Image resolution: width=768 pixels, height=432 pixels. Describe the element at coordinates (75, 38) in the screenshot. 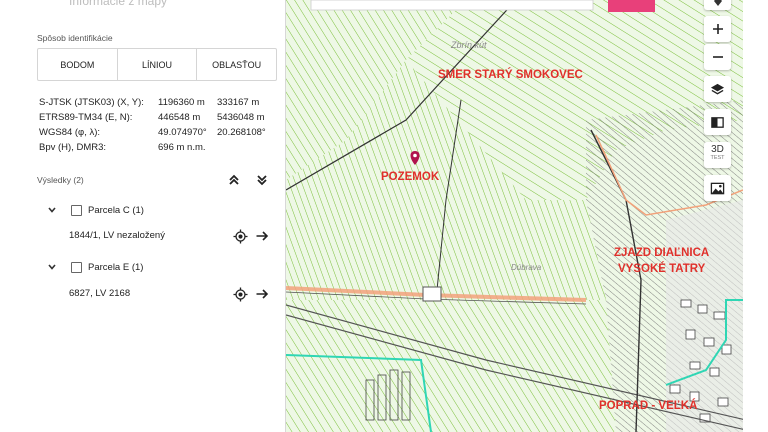

I see `method-label: Spôsob identifikácie` at that location.